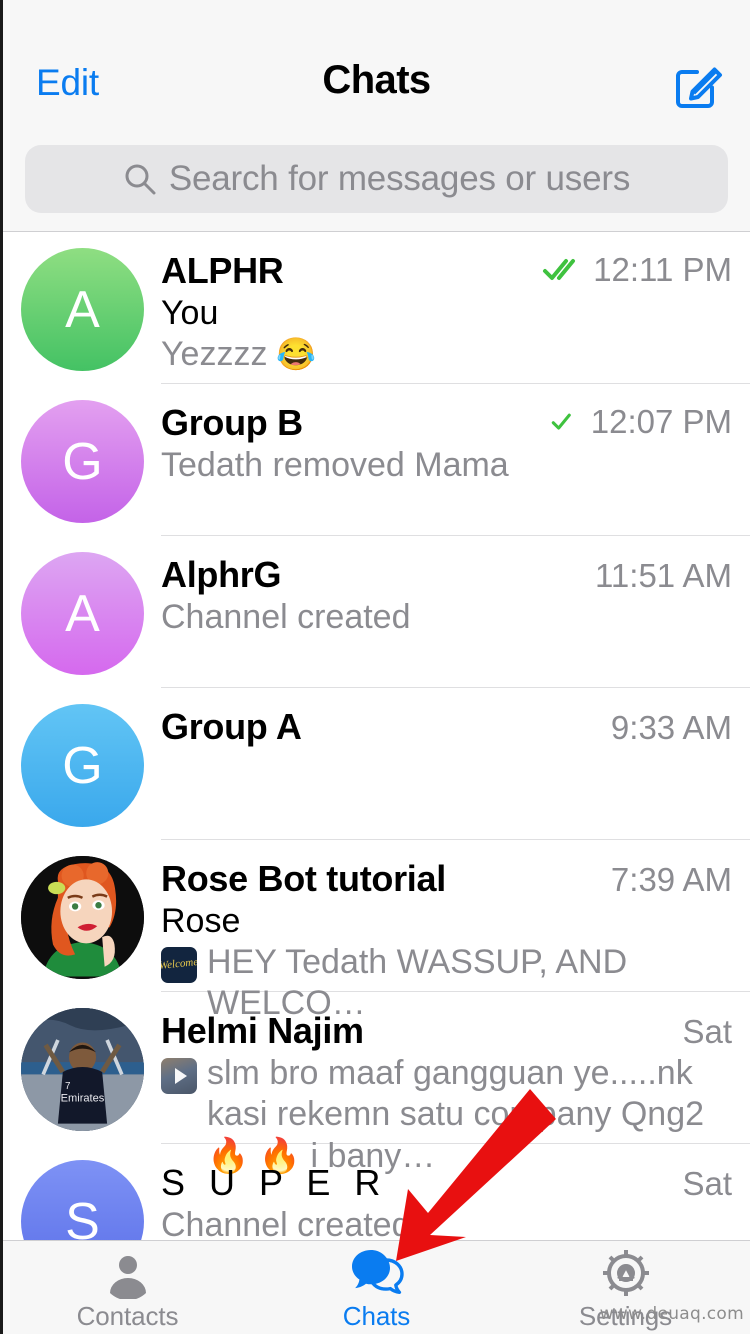  I want to click on avatar-column: Emirates 7, so click(91, 1068).